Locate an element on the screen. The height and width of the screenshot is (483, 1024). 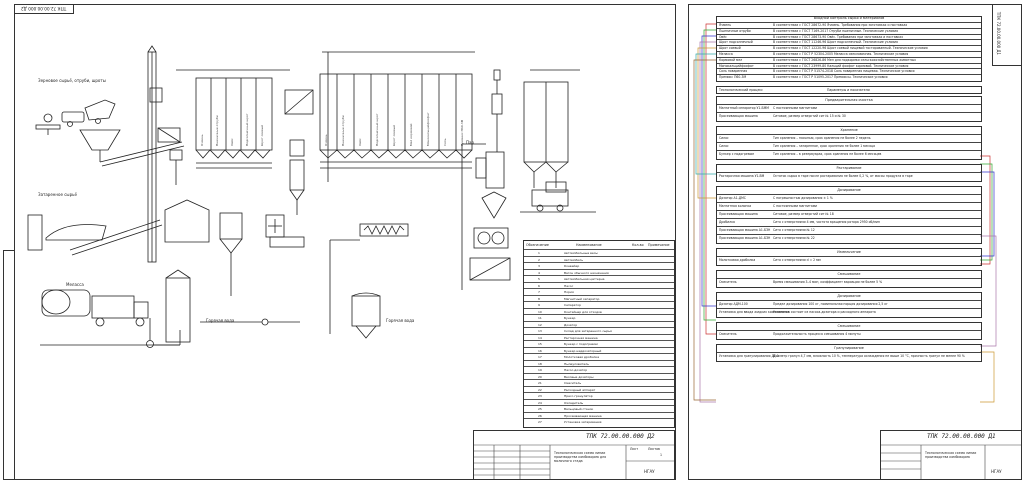
section-row-name: Магнитная колонка is located at coordinates (735, 206).